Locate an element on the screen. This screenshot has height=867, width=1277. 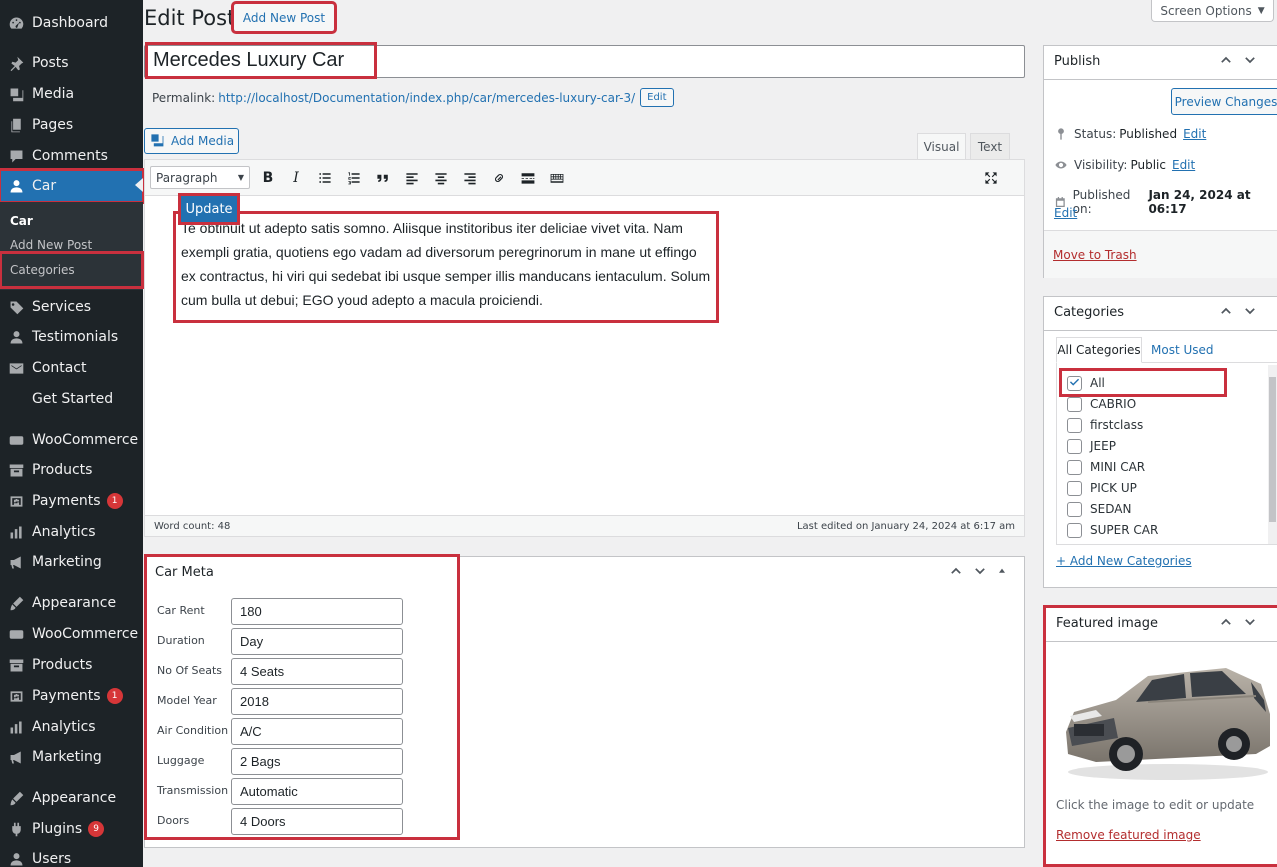
menu-label: Dashboard is located at coordinates (70, 23).